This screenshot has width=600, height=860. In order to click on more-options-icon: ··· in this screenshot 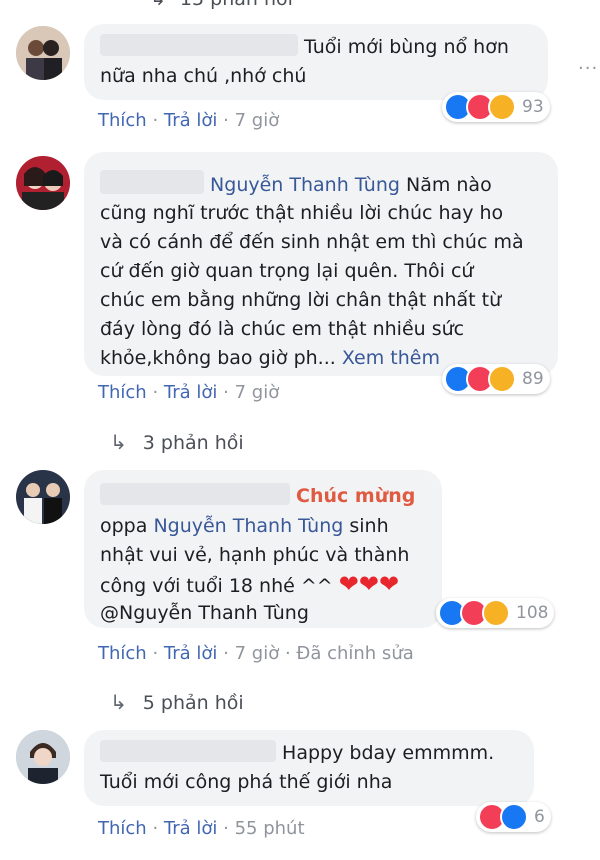, I will do `click(588, 68)`.